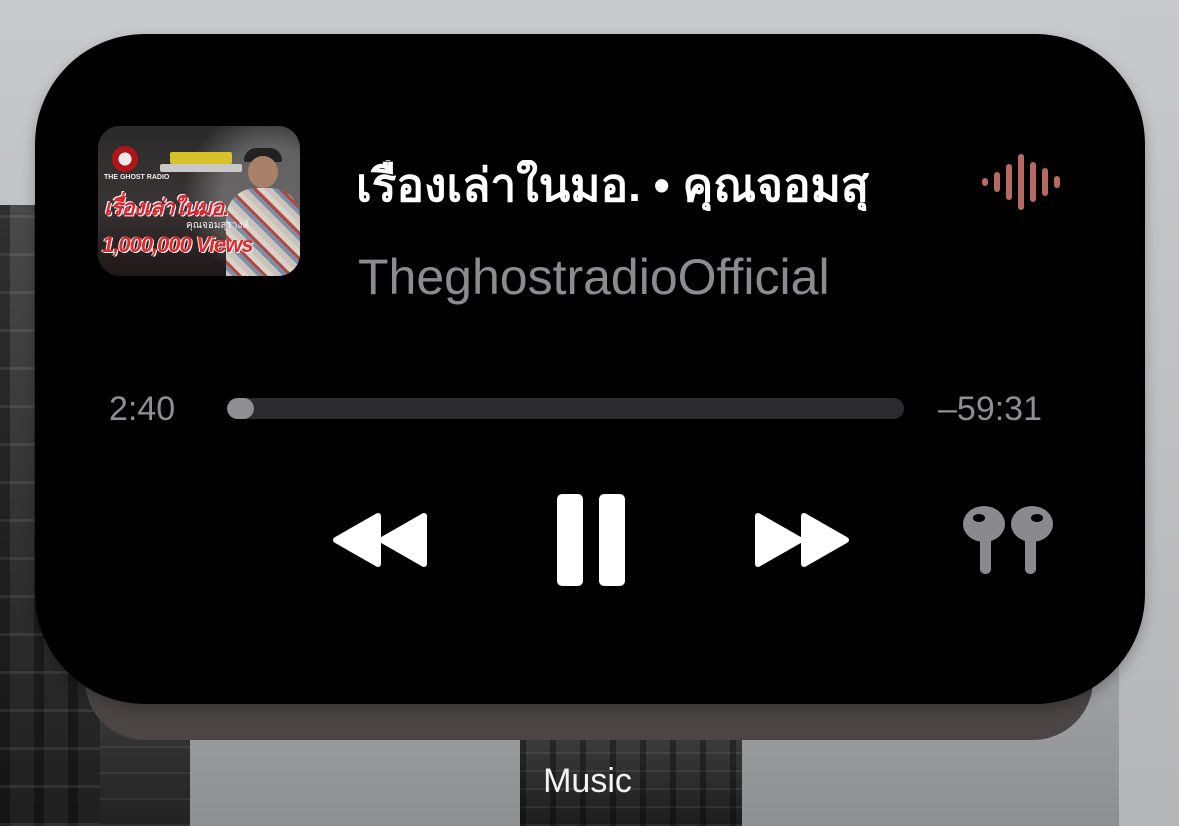 The height and width of the screenshot is (826, 1179). What do you see at coordinates (218, 225) in the screenshot?
I see `artwork-subtitle: คุณจอมสุรางค์` at bounding box center [218, 225].